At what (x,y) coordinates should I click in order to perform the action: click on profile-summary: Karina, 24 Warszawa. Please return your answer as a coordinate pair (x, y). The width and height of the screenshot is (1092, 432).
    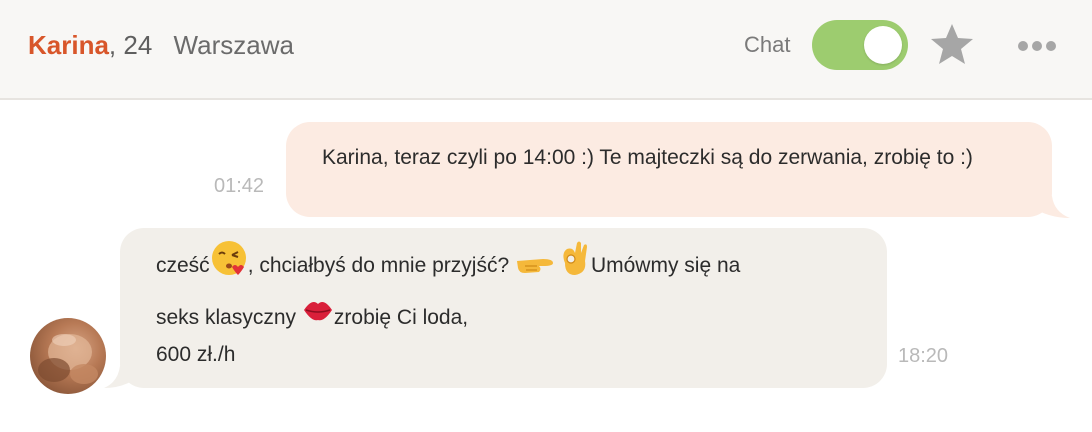
    Looking at the image, I should click on (161, 45).